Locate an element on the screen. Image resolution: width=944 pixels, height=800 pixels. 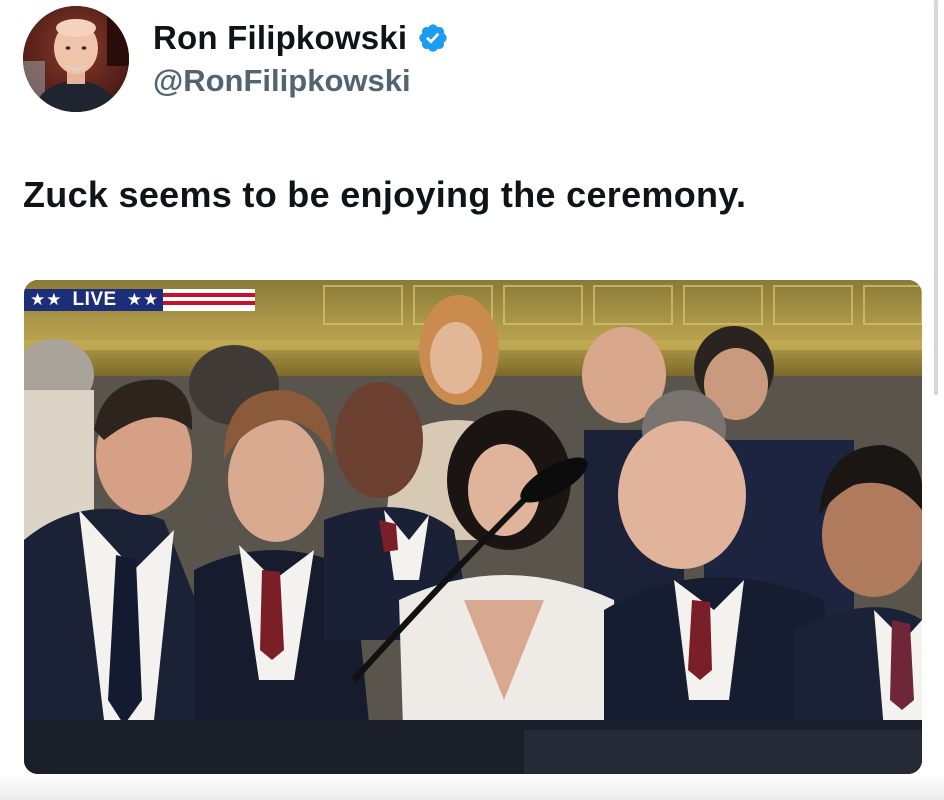
bottom-edge is located at coordinates (472, 787).